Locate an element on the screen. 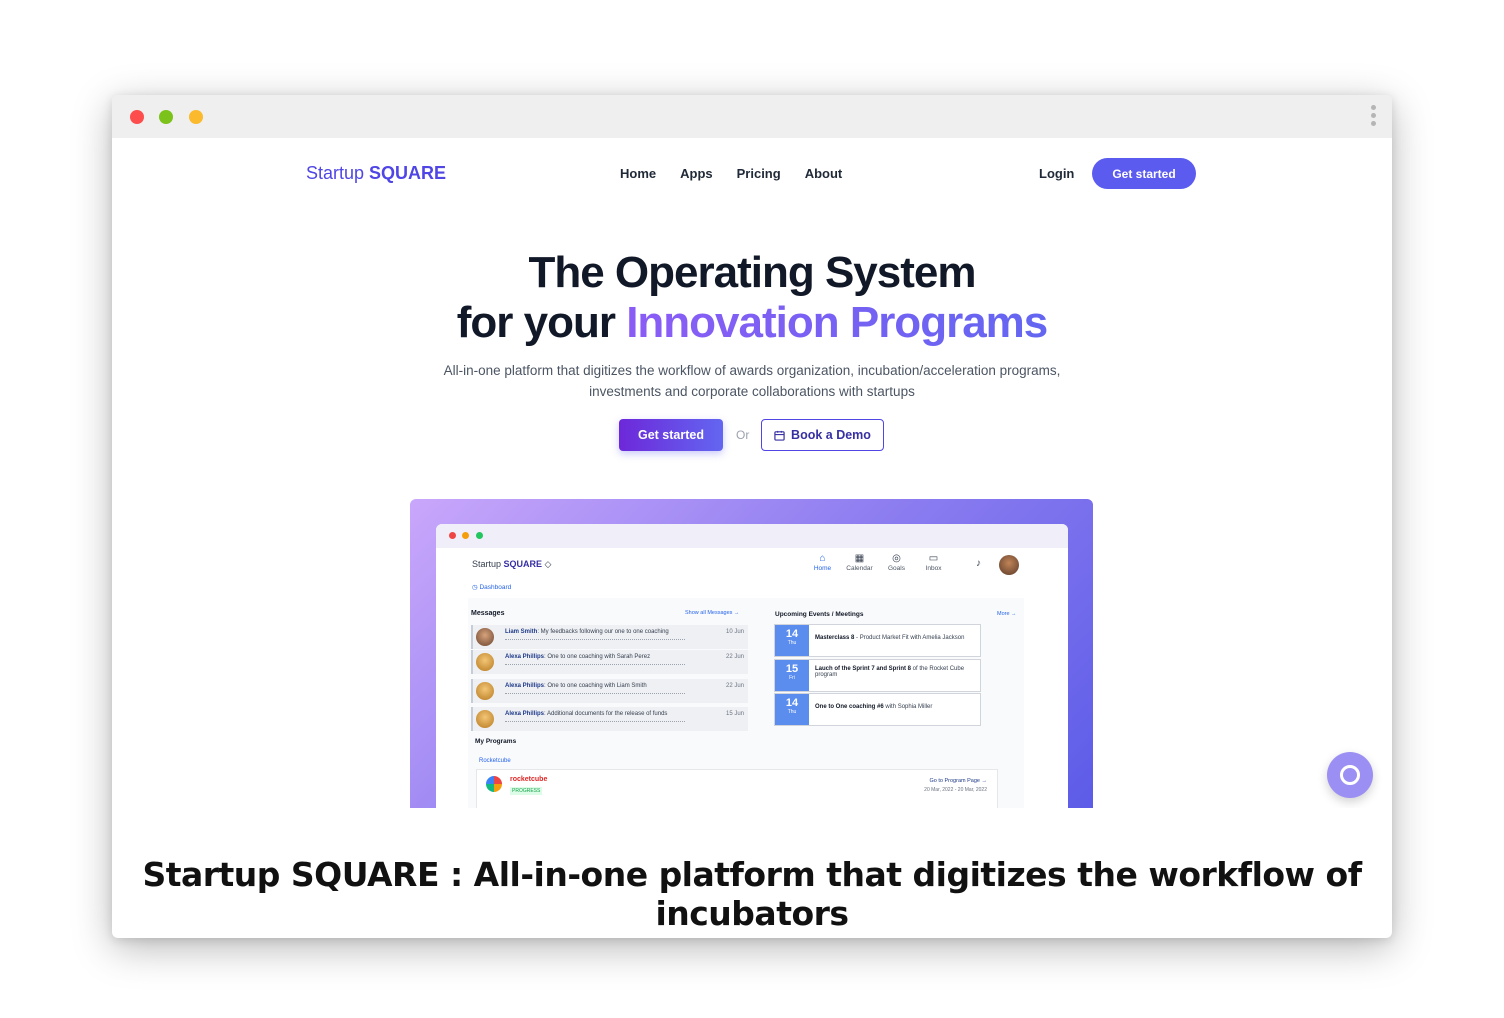 The height and width of the screenshot is (1018, 1504). event-title: One to One coaching #6 is located at coordinates (849, 707).